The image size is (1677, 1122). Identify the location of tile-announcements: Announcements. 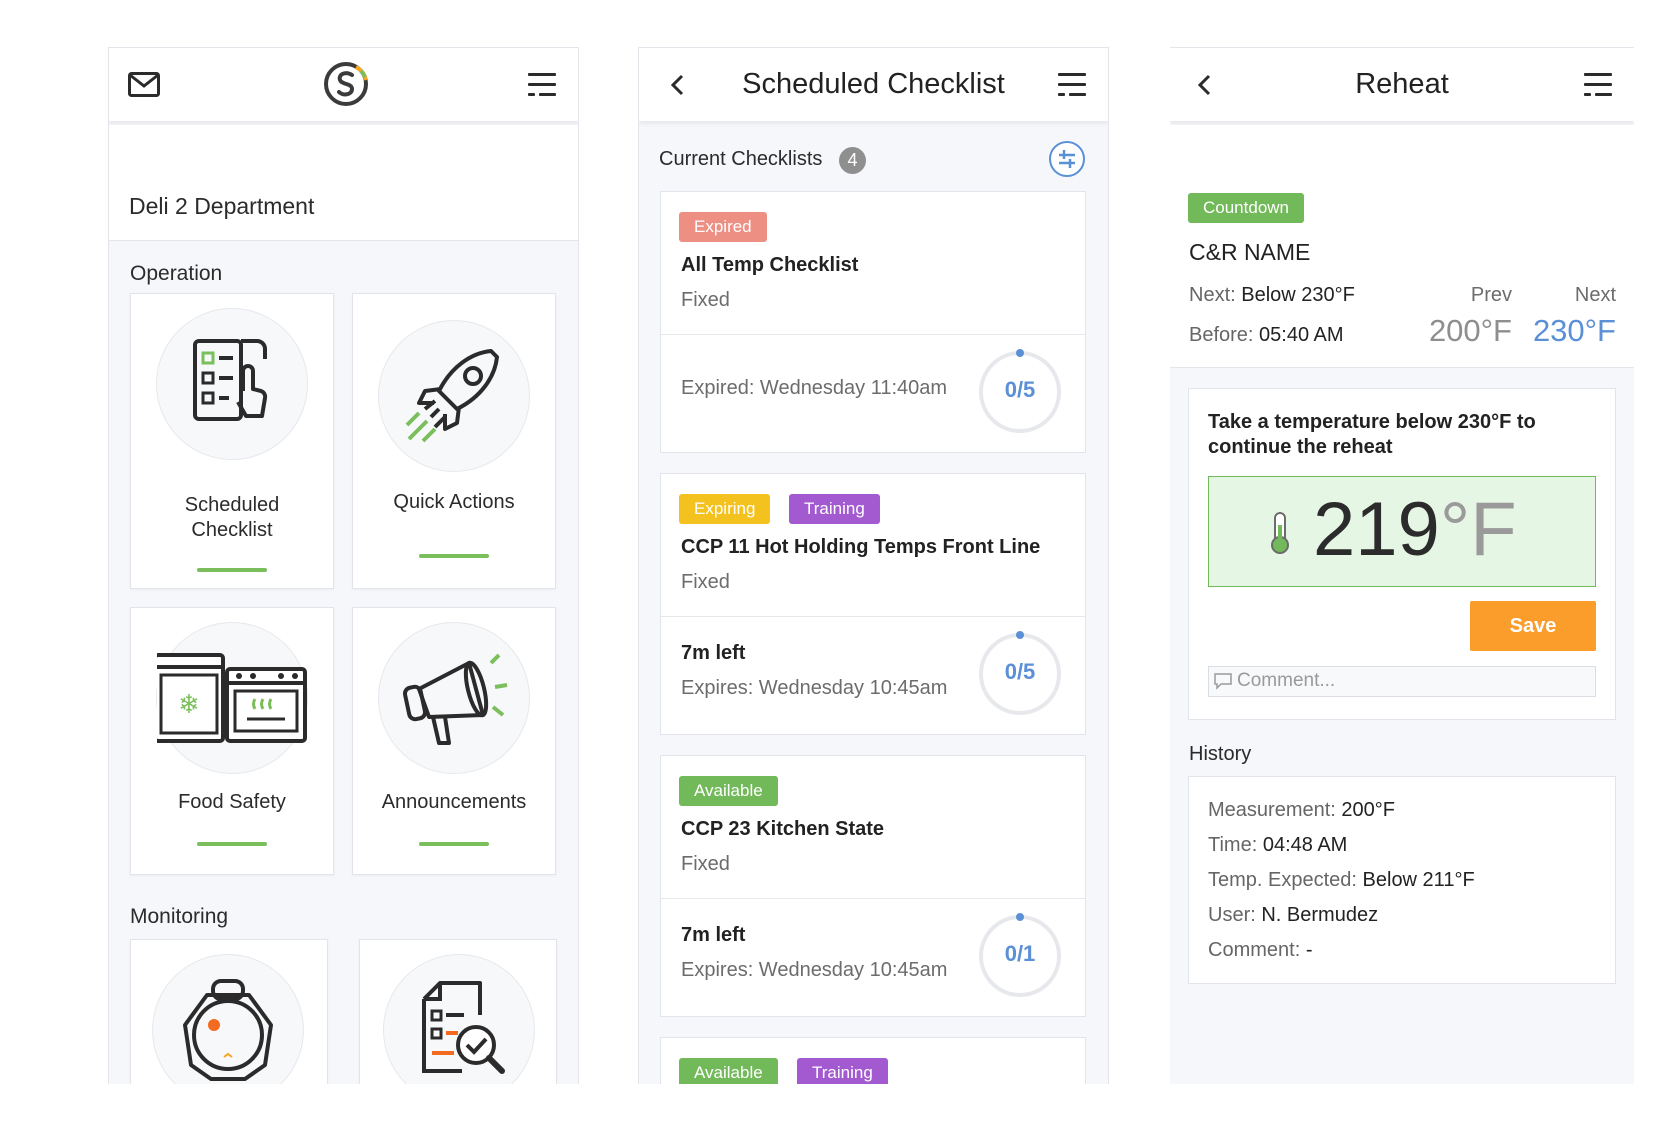
(454, 741).